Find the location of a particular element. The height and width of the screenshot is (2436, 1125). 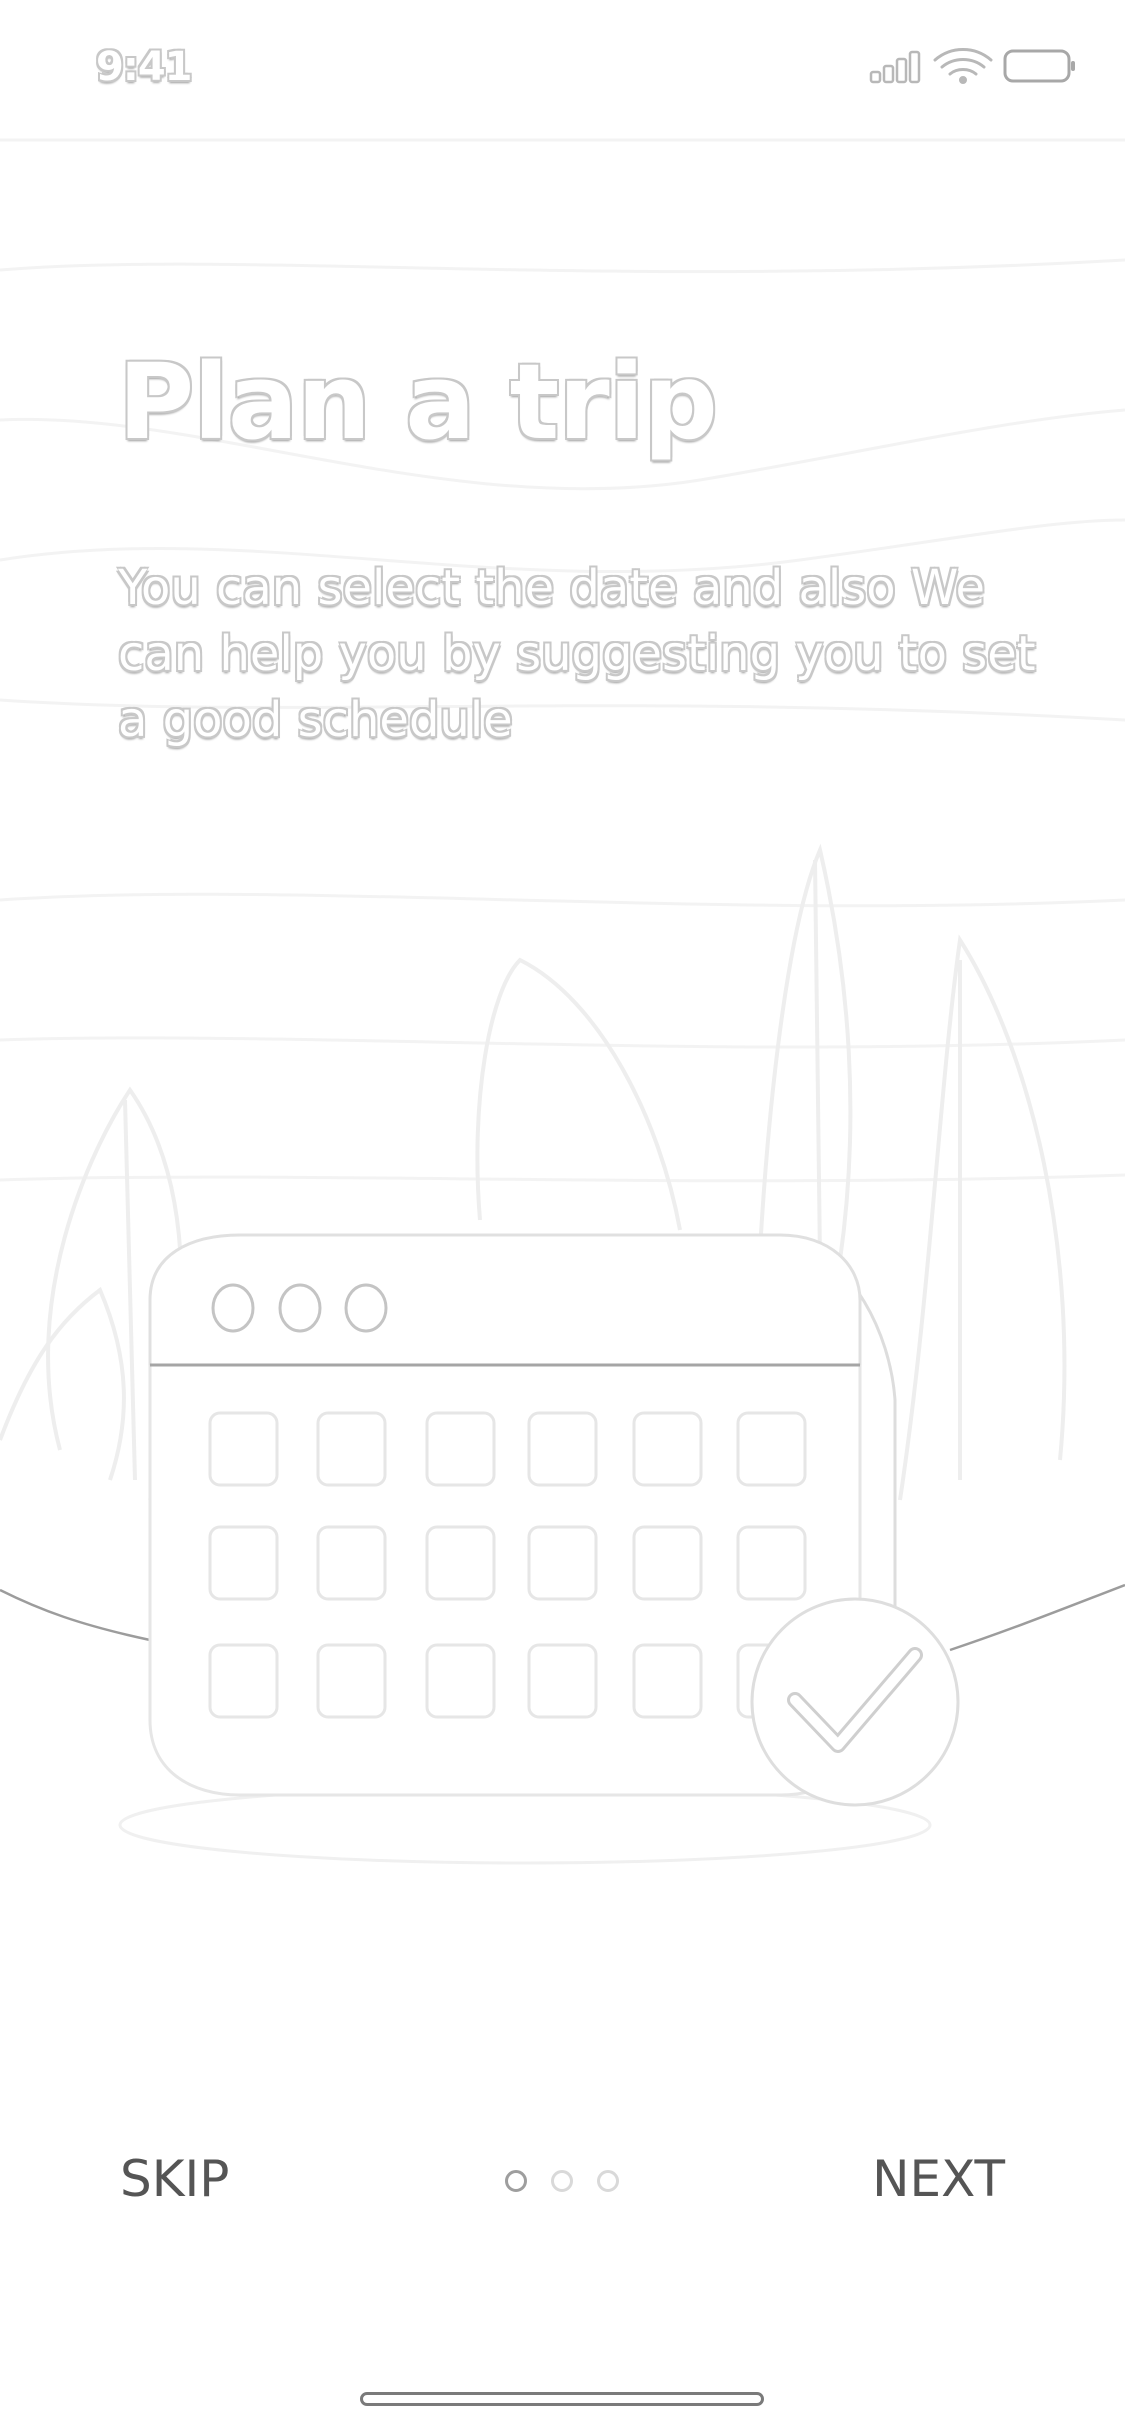

battery-icon is located at coordinates (1039, 66).